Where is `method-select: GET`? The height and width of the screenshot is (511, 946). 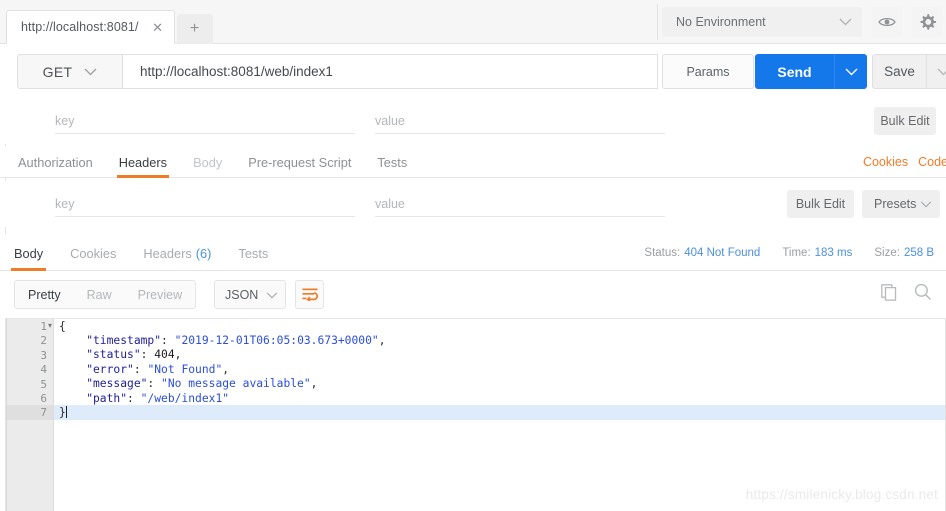
method-select: GET is located at coordinates (70, 71).